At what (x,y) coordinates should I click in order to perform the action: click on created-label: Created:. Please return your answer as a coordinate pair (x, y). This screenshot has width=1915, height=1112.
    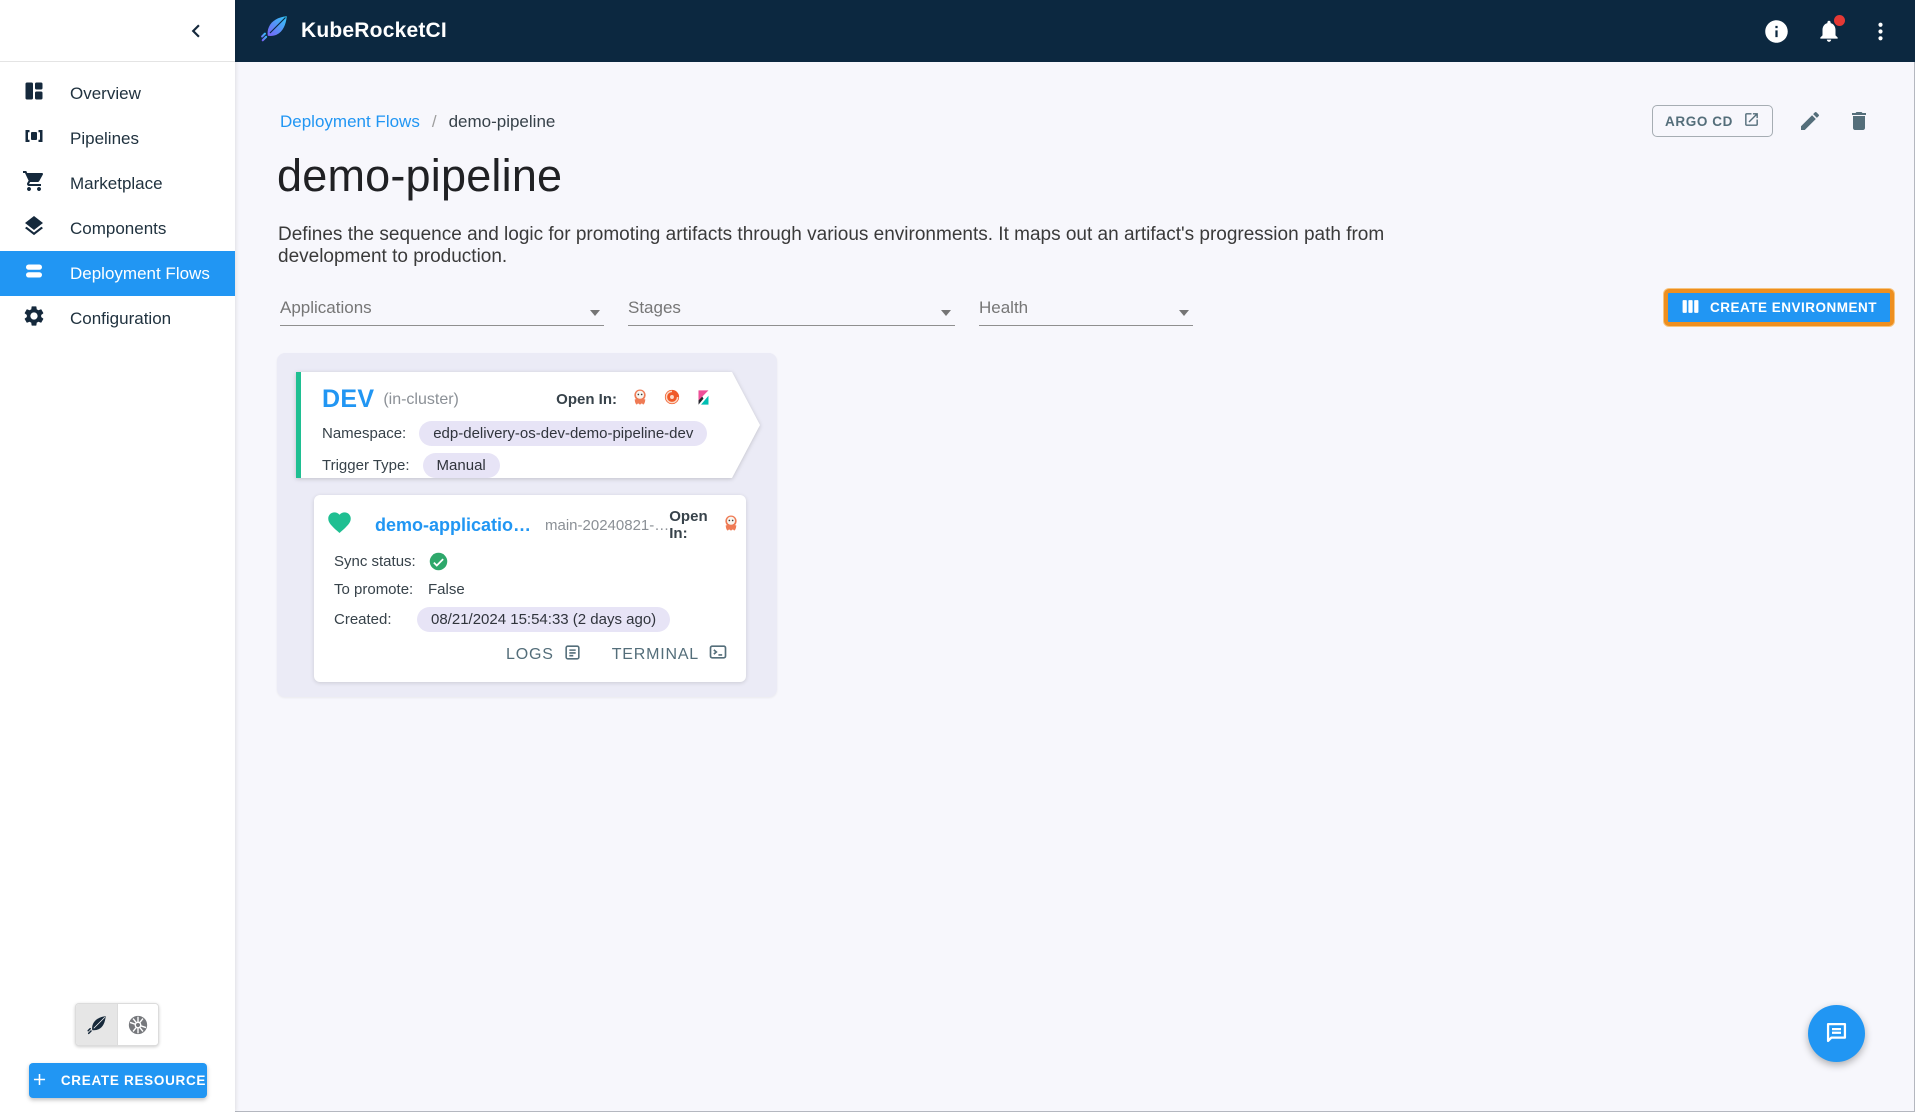
    Looking at the image, I should click on (363, 619).